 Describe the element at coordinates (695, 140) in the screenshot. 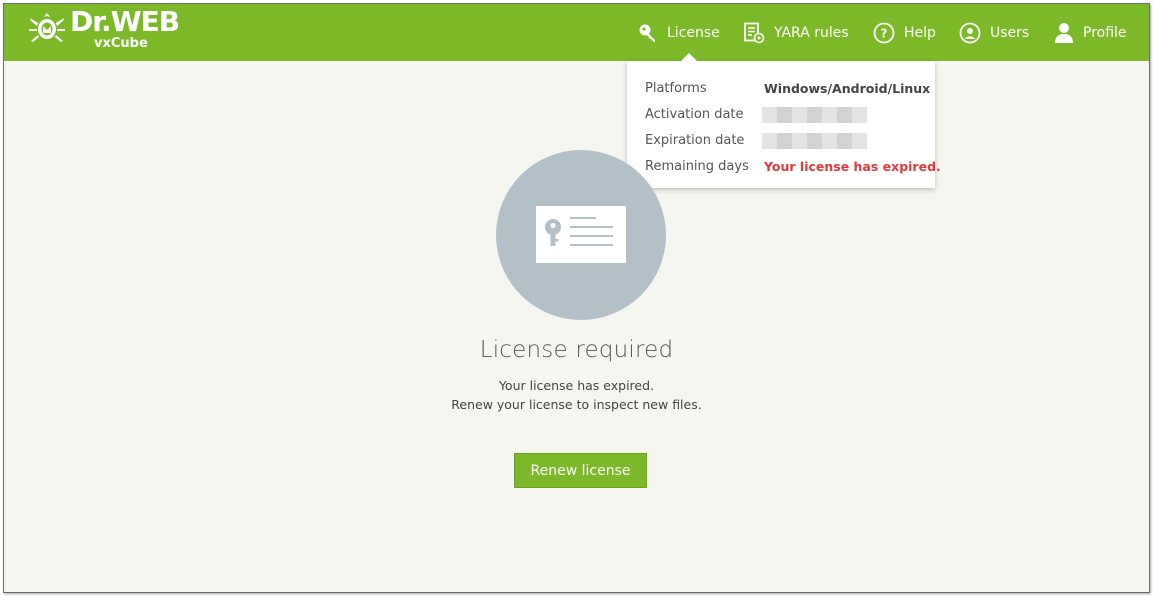

I see `expiration-date-label: Expiration date` at that location.